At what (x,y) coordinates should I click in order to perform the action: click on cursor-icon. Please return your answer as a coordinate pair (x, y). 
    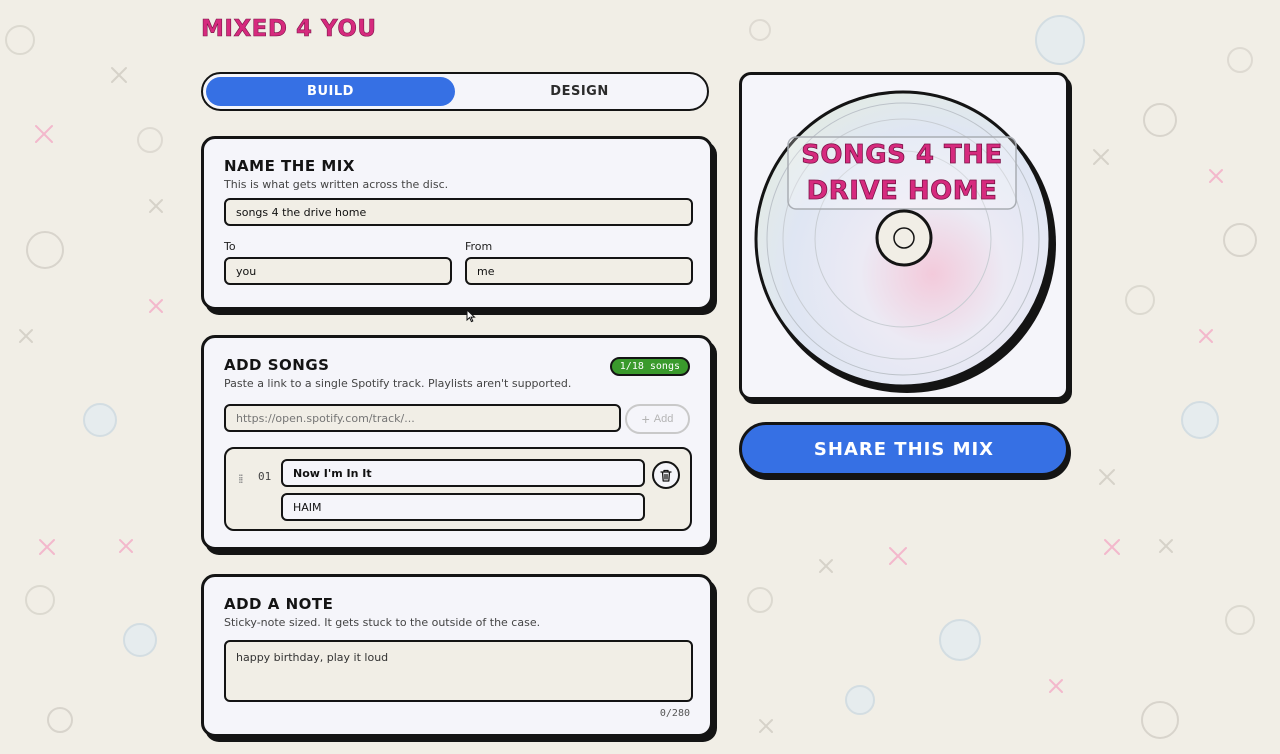
    Looking at the image, I should click on (471, 316).